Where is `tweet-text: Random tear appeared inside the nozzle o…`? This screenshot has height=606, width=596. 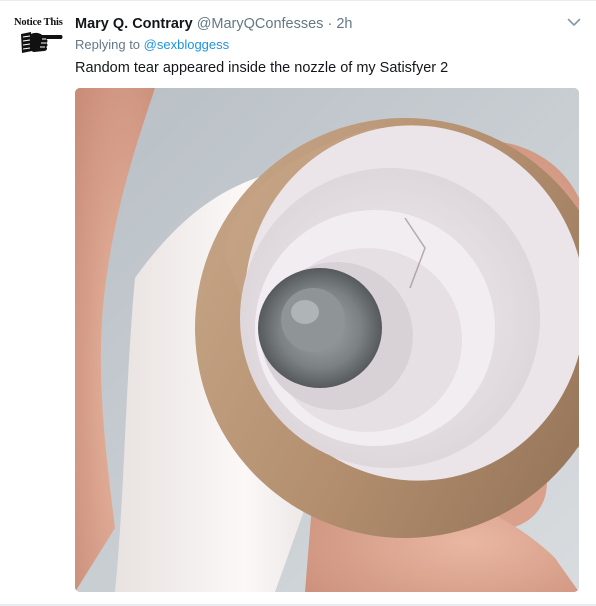 tweet-text: Random tear appeared inside the nozzle o… is located at coordinates (262, 68).